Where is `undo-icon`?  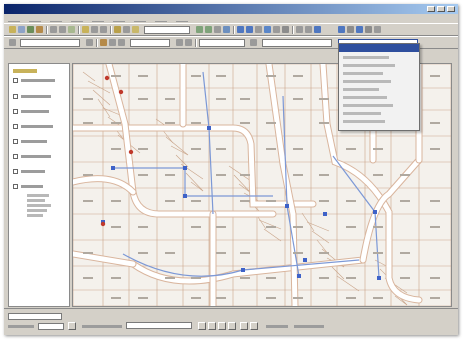 undo-icon is located at coordinates (94, 29).